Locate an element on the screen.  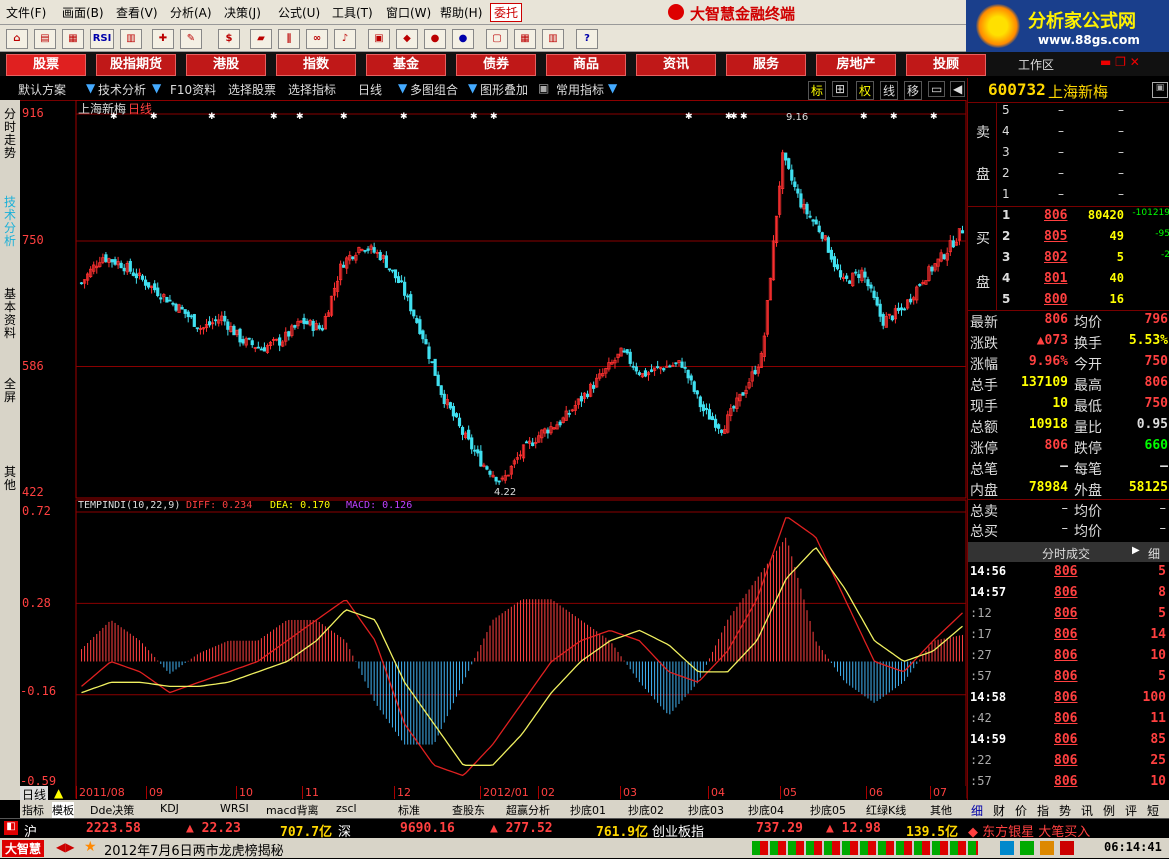
menu-formula: 公式(U) is located at coordinates (299, 12).